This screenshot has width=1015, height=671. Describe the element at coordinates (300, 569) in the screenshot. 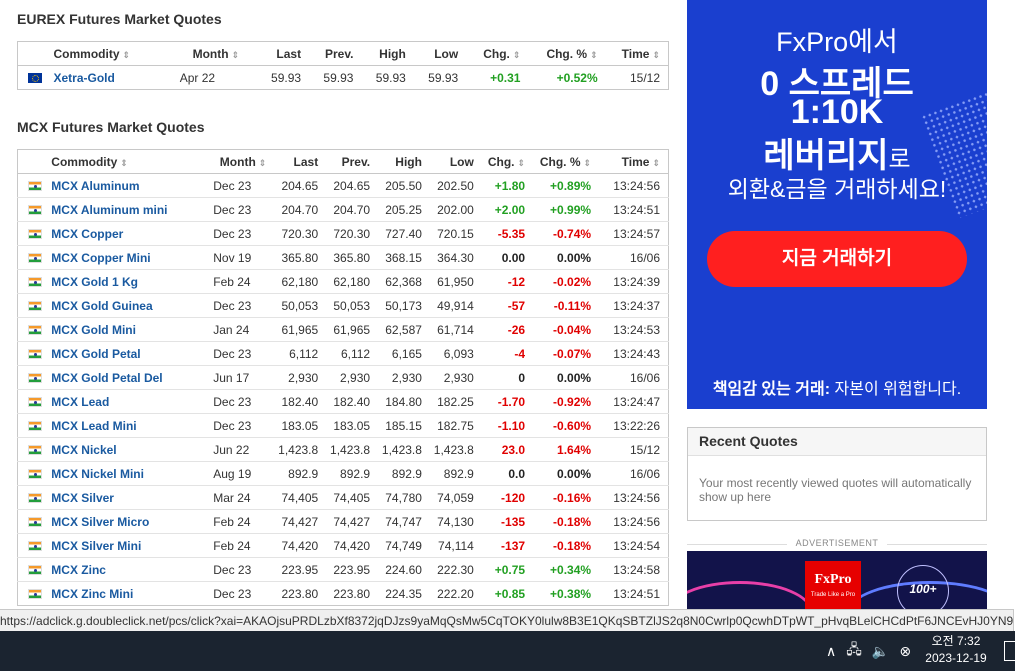

I see `last-value: 223.95` at that location.